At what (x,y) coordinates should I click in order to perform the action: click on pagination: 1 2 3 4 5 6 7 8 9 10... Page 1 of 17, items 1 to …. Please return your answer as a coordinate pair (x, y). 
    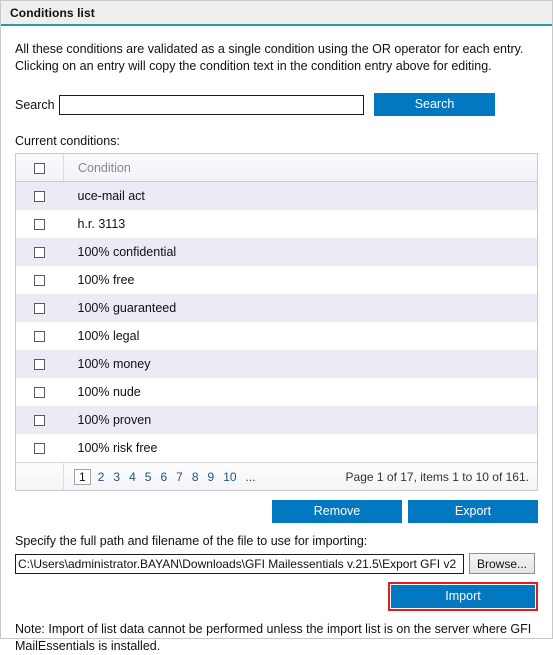
    Looking at the image, I should click on (300, 476).